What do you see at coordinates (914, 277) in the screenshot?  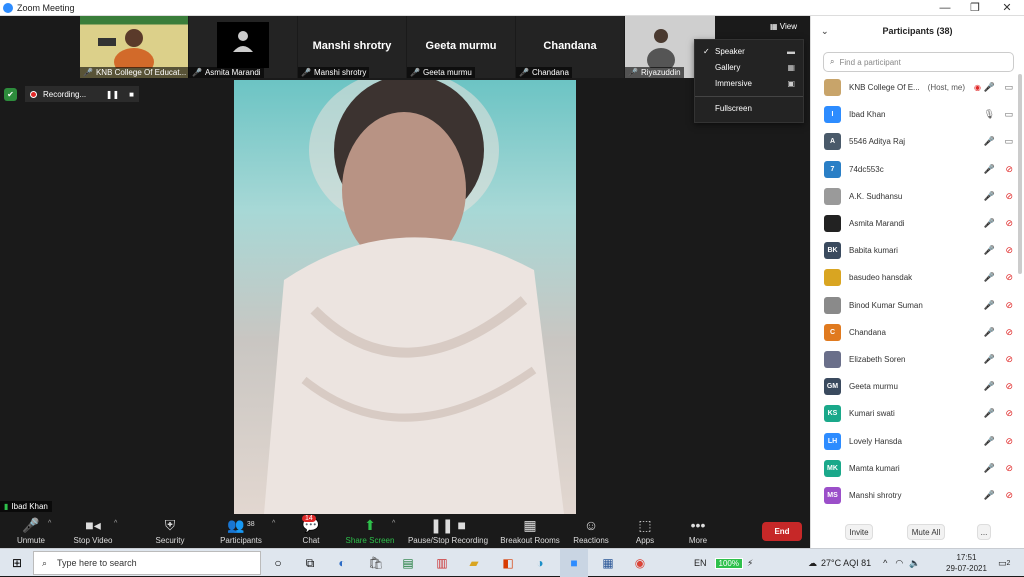 I see `participant-row: basudeo hansdak 🎤 ⊘` at bounding box center [914, 277].